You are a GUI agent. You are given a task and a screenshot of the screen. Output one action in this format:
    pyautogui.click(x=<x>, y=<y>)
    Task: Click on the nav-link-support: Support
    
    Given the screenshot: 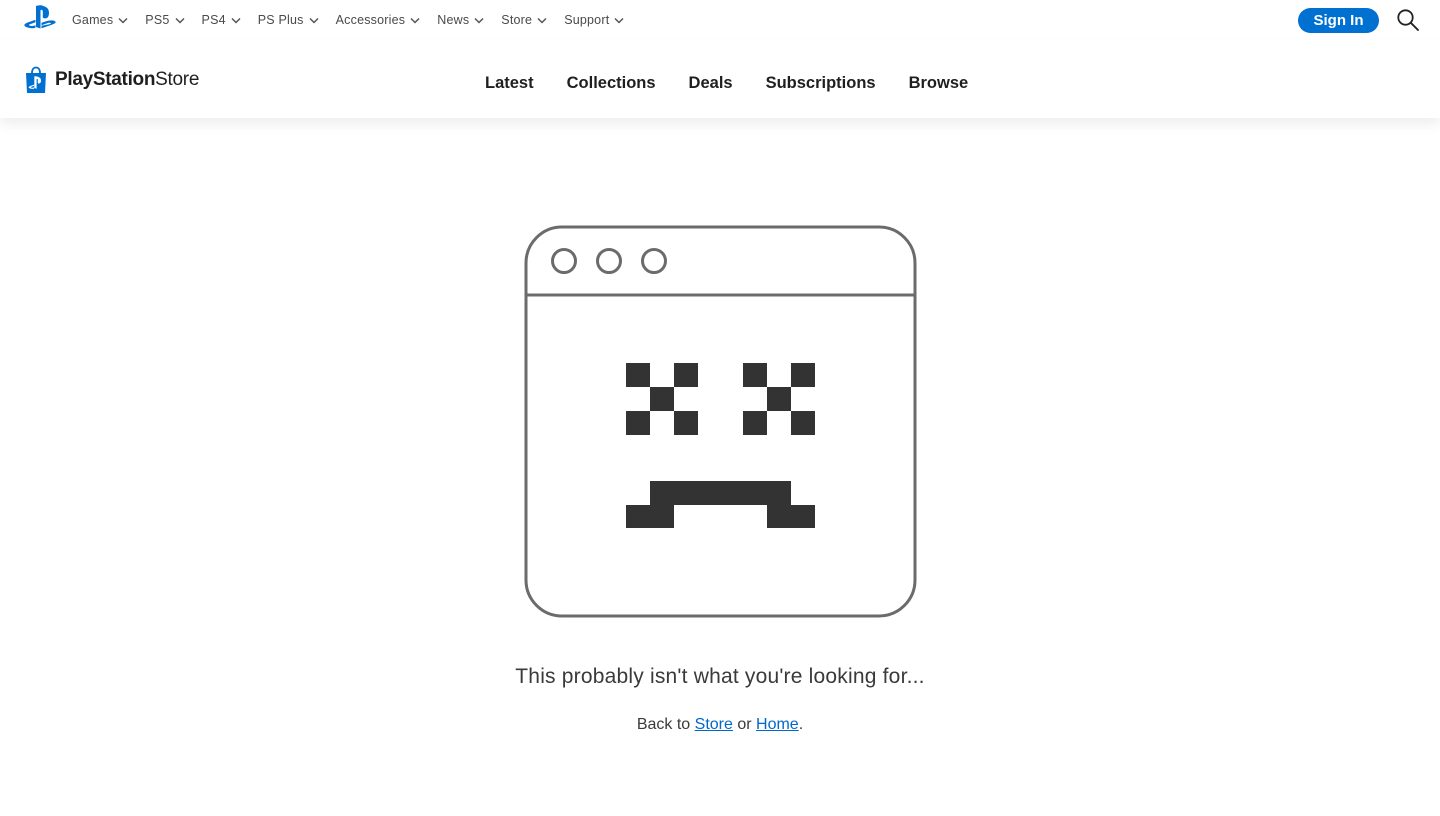 What is the action you would take?
    pyautogui.click(x=594, y=20)
    